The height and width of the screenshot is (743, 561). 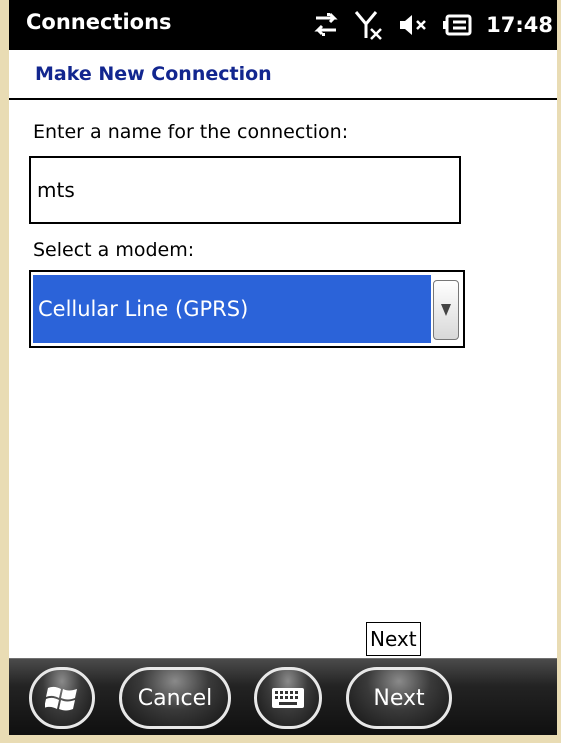 I want to click on windows-start-icon, so click(x=61, y=698).